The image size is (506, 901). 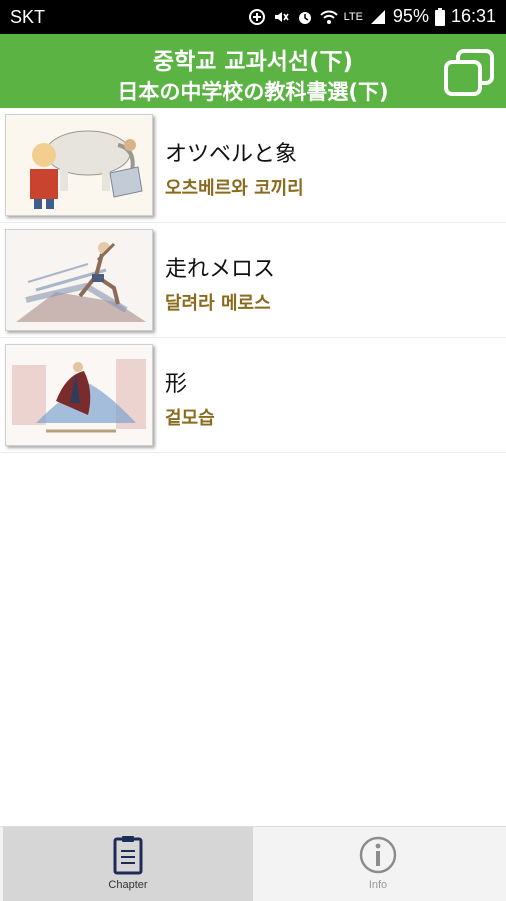 I want to click on status-bar: SKT LTE 95% 16:31, so click(x=253, y=17).